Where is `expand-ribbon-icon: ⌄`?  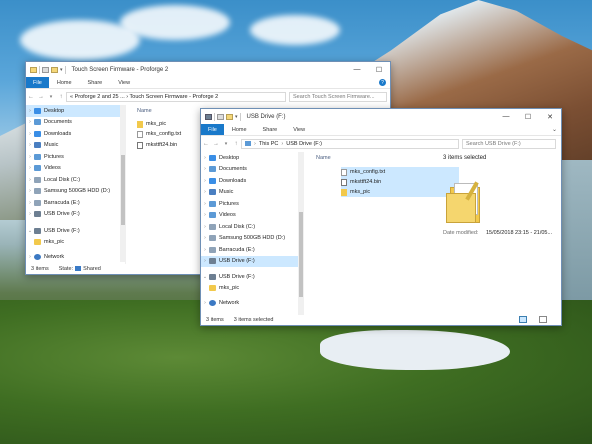 expand-ribbon-icon: ⌄ is located at coordinates (556, 129).